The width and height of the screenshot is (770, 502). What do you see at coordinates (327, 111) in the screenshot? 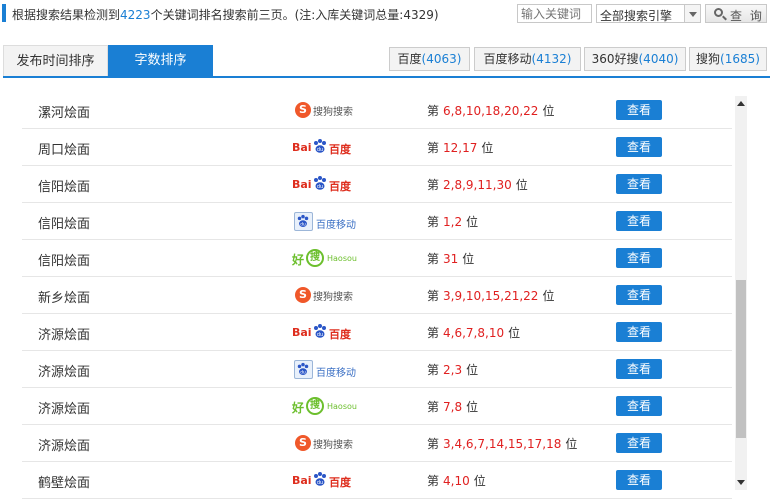
I see `sogou-logo-icon: S 搜狗搜索` at bounding box center [327, 111].